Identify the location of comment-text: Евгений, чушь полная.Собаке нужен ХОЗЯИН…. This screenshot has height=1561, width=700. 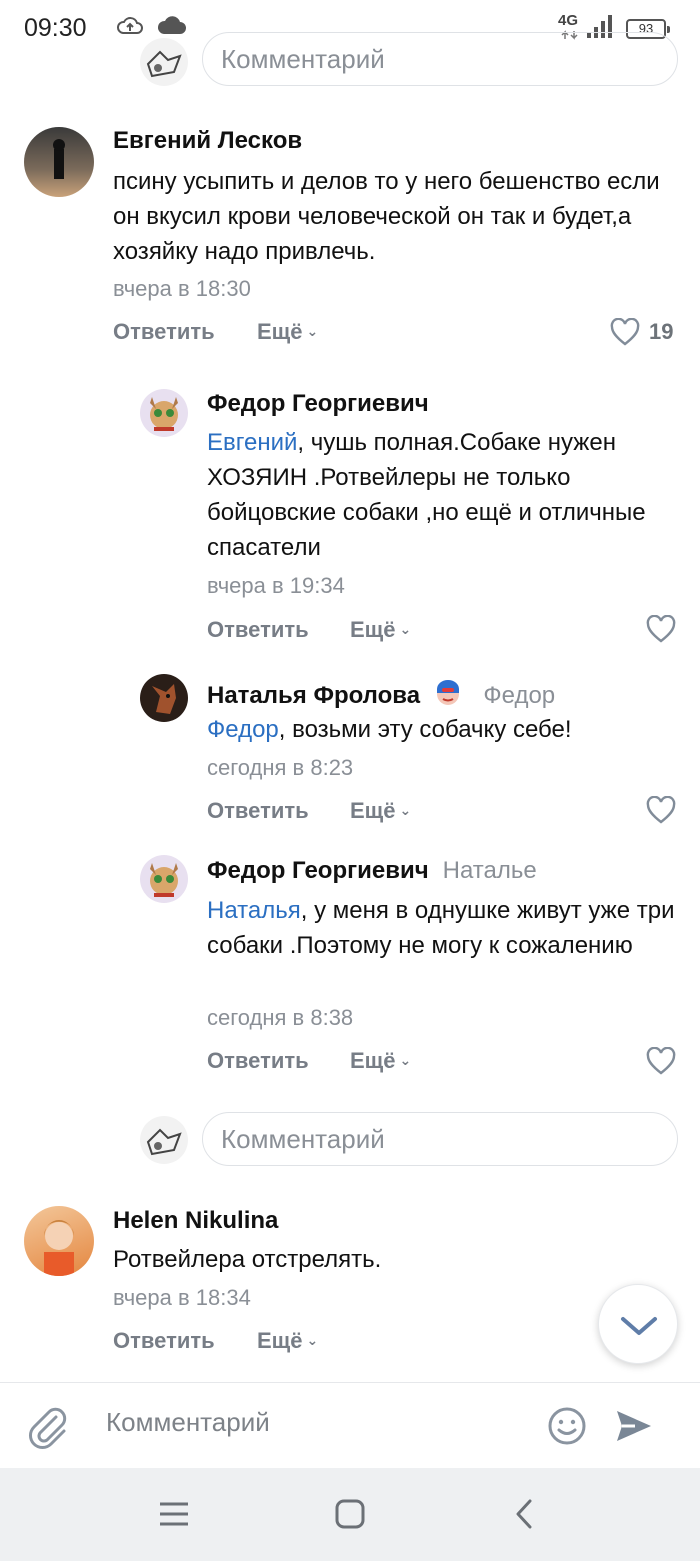
(447, 495).